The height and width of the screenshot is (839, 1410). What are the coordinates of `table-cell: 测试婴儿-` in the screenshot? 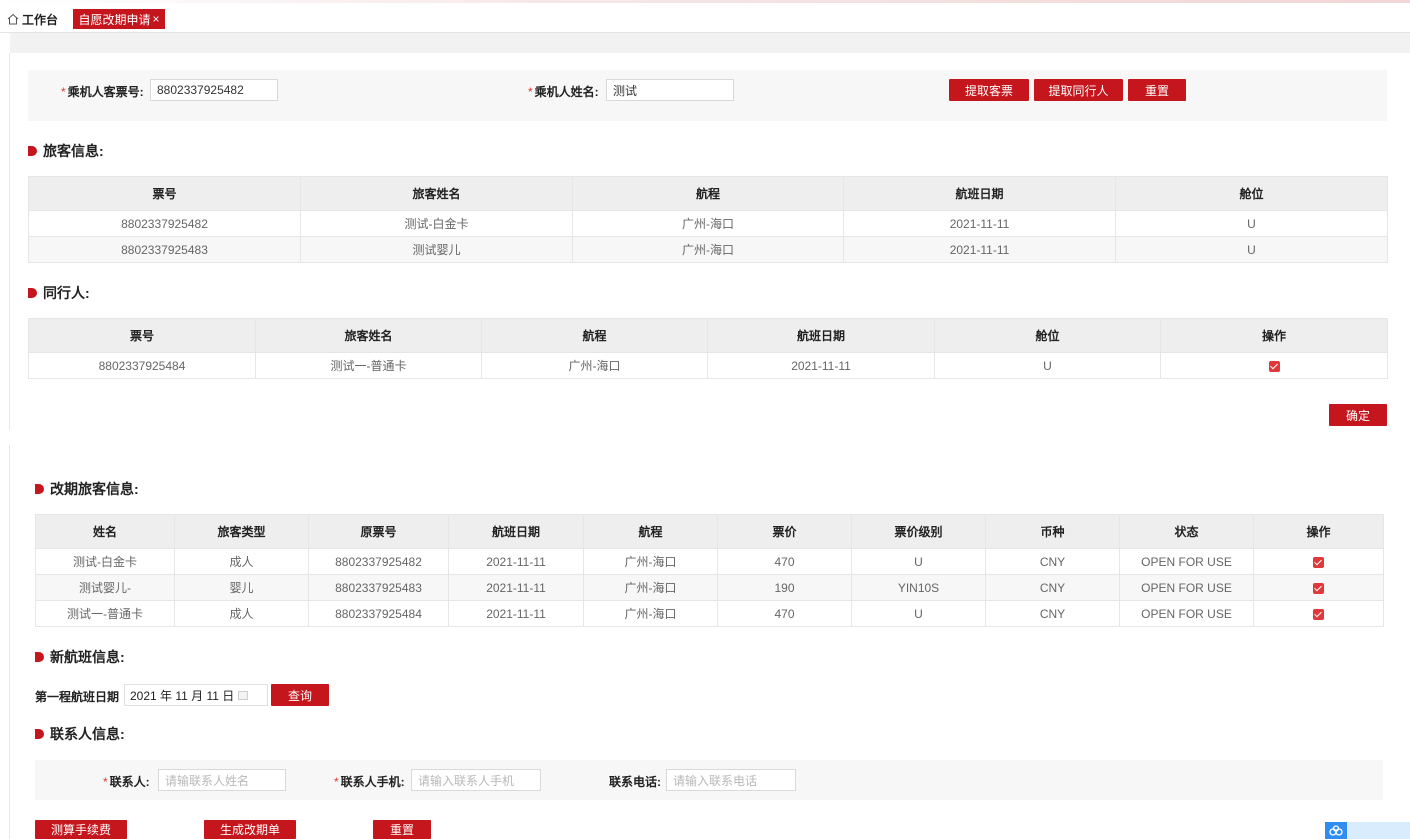 It's located at (105, 587).